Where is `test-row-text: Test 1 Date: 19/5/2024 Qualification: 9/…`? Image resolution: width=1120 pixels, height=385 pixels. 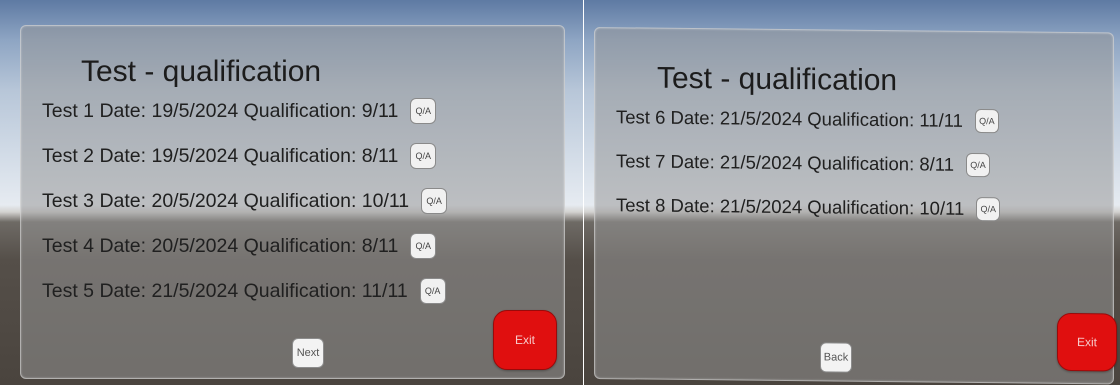 test-row-text: Test 1 Date: 19/5/2024 Qualification: 9/… is located at coordinates (220, 110).